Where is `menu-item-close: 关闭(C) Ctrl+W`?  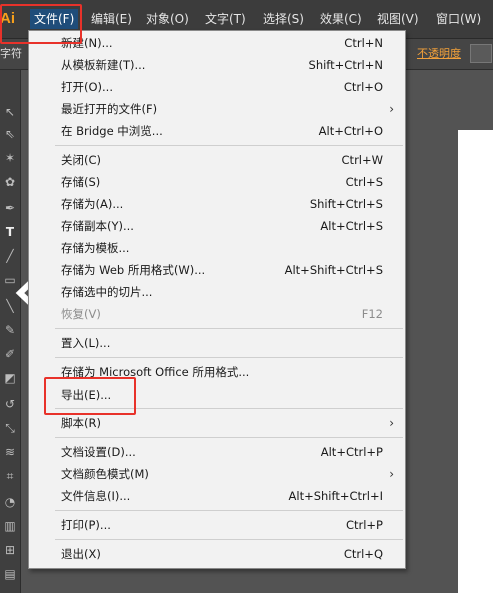 menu-item-close: 关闭(C) Ctrl+W is located at coordinates (217, 160).